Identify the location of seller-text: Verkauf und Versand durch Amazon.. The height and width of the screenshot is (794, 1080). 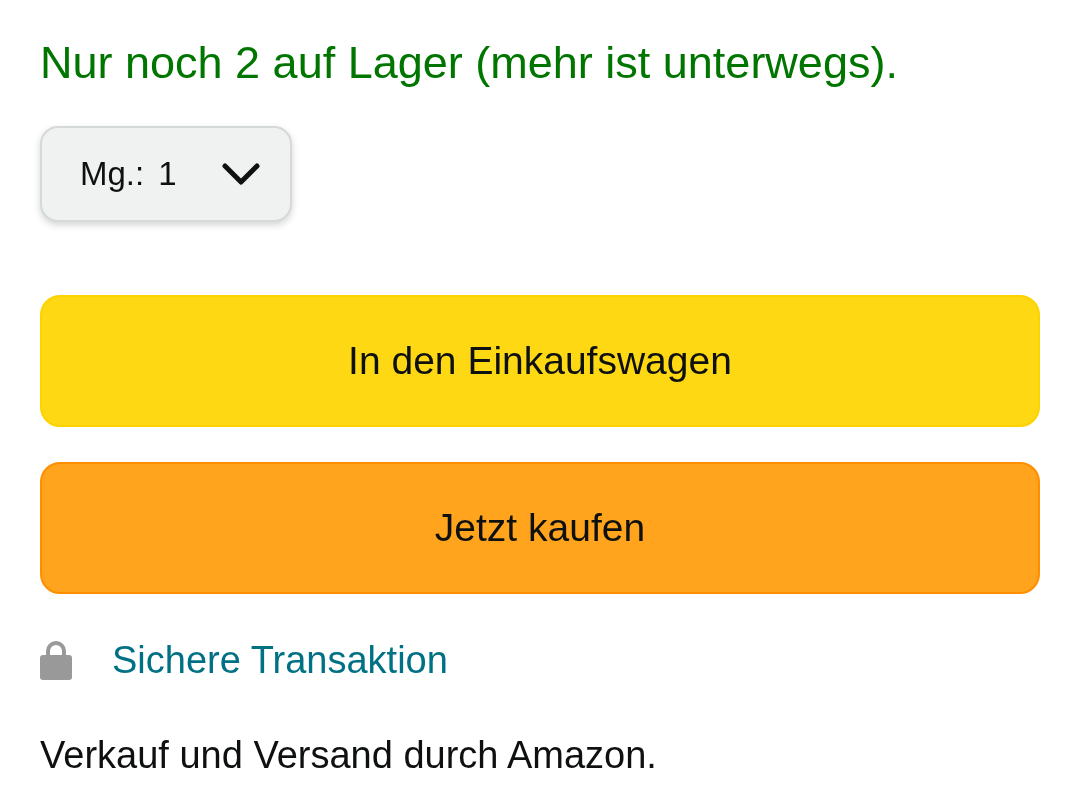
(349, 755).